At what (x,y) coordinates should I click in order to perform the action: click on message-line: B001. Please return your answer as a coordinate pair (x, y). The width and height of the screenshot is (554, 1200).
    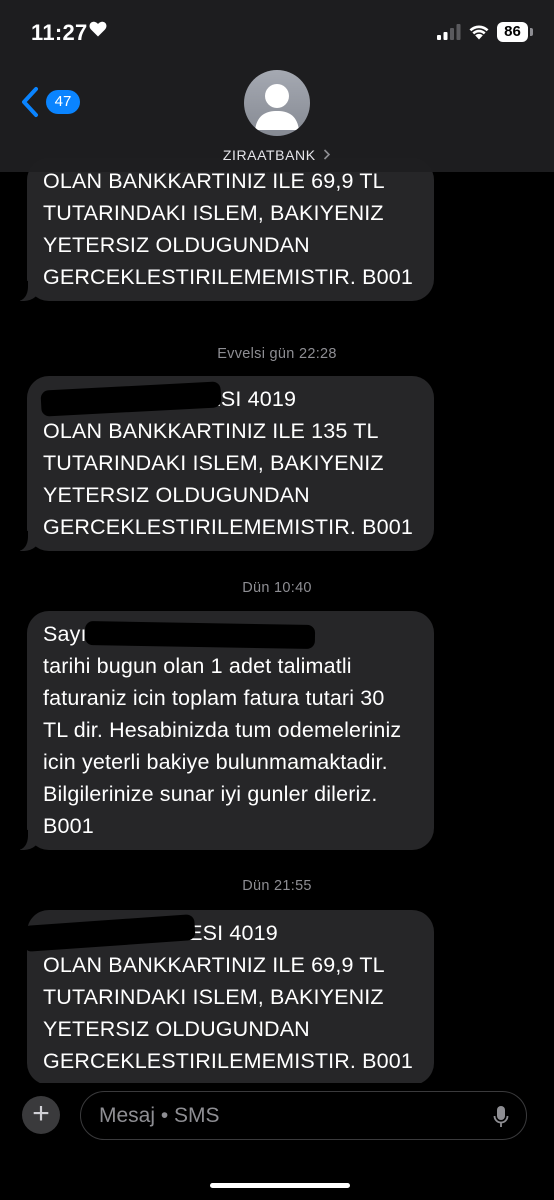
    Looking at the image, I should click on (68, 826).